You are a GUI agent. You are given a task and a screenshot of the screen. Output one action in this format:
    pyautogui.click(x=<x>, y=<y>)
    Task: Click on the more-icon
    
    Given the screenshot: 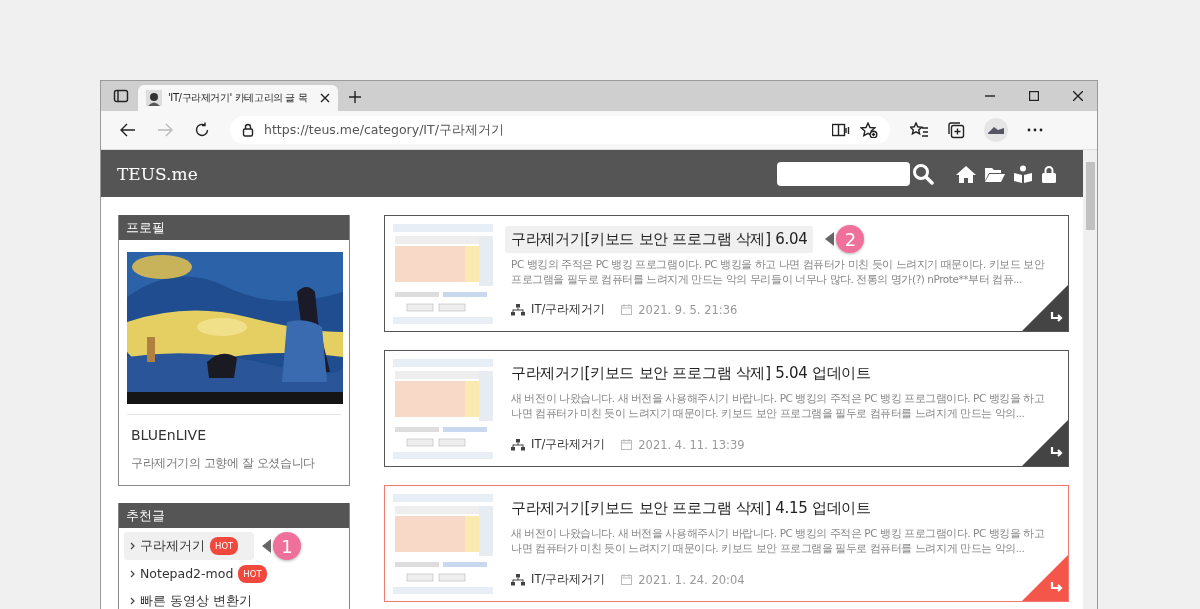 What is the action you would take?
    pyautogui.click(x=1035, y=130)
    